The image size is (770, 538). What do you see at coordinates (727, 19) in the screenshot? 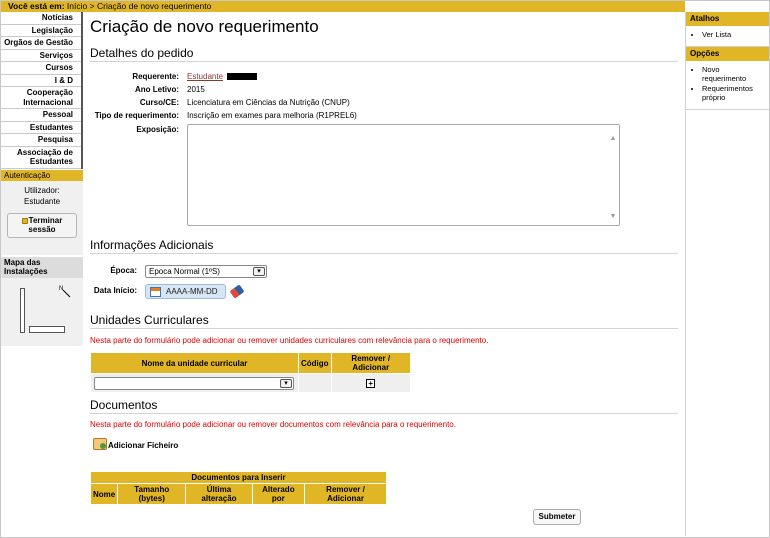
I see `atalhos-title: Atalhos` at bounding box center [727, 19].